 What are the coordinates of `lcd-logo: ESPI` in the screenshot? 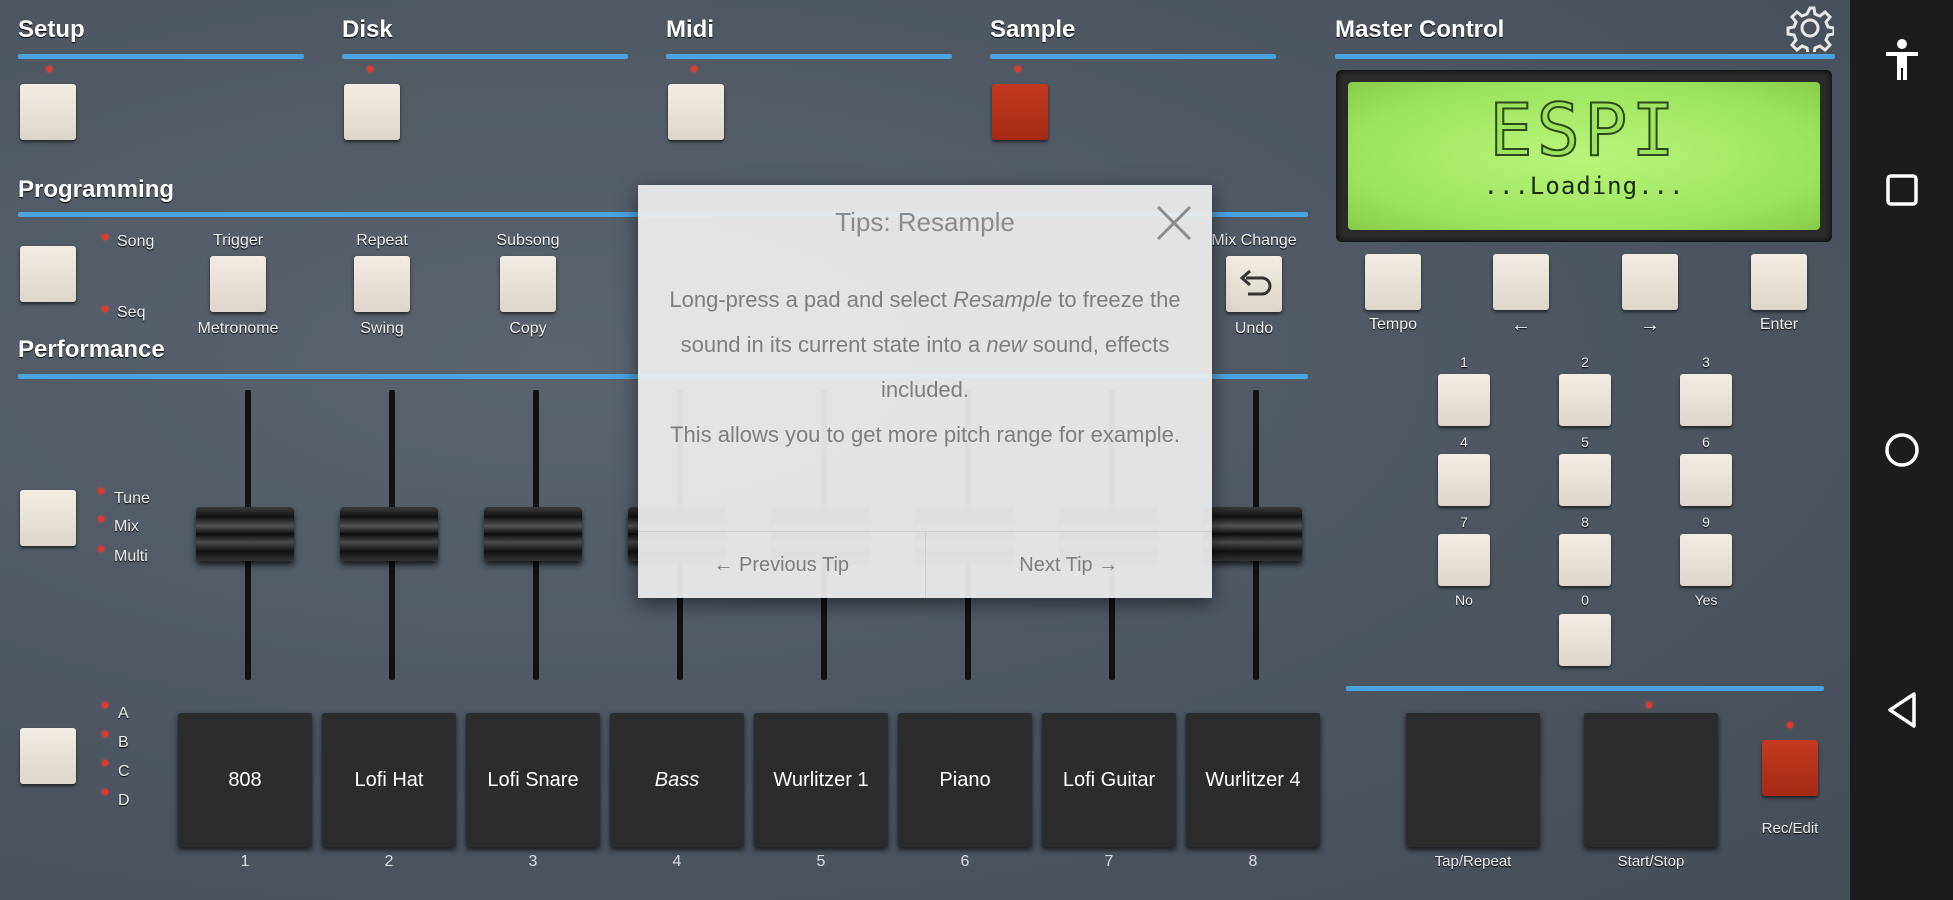 It's located at (1583, 130).